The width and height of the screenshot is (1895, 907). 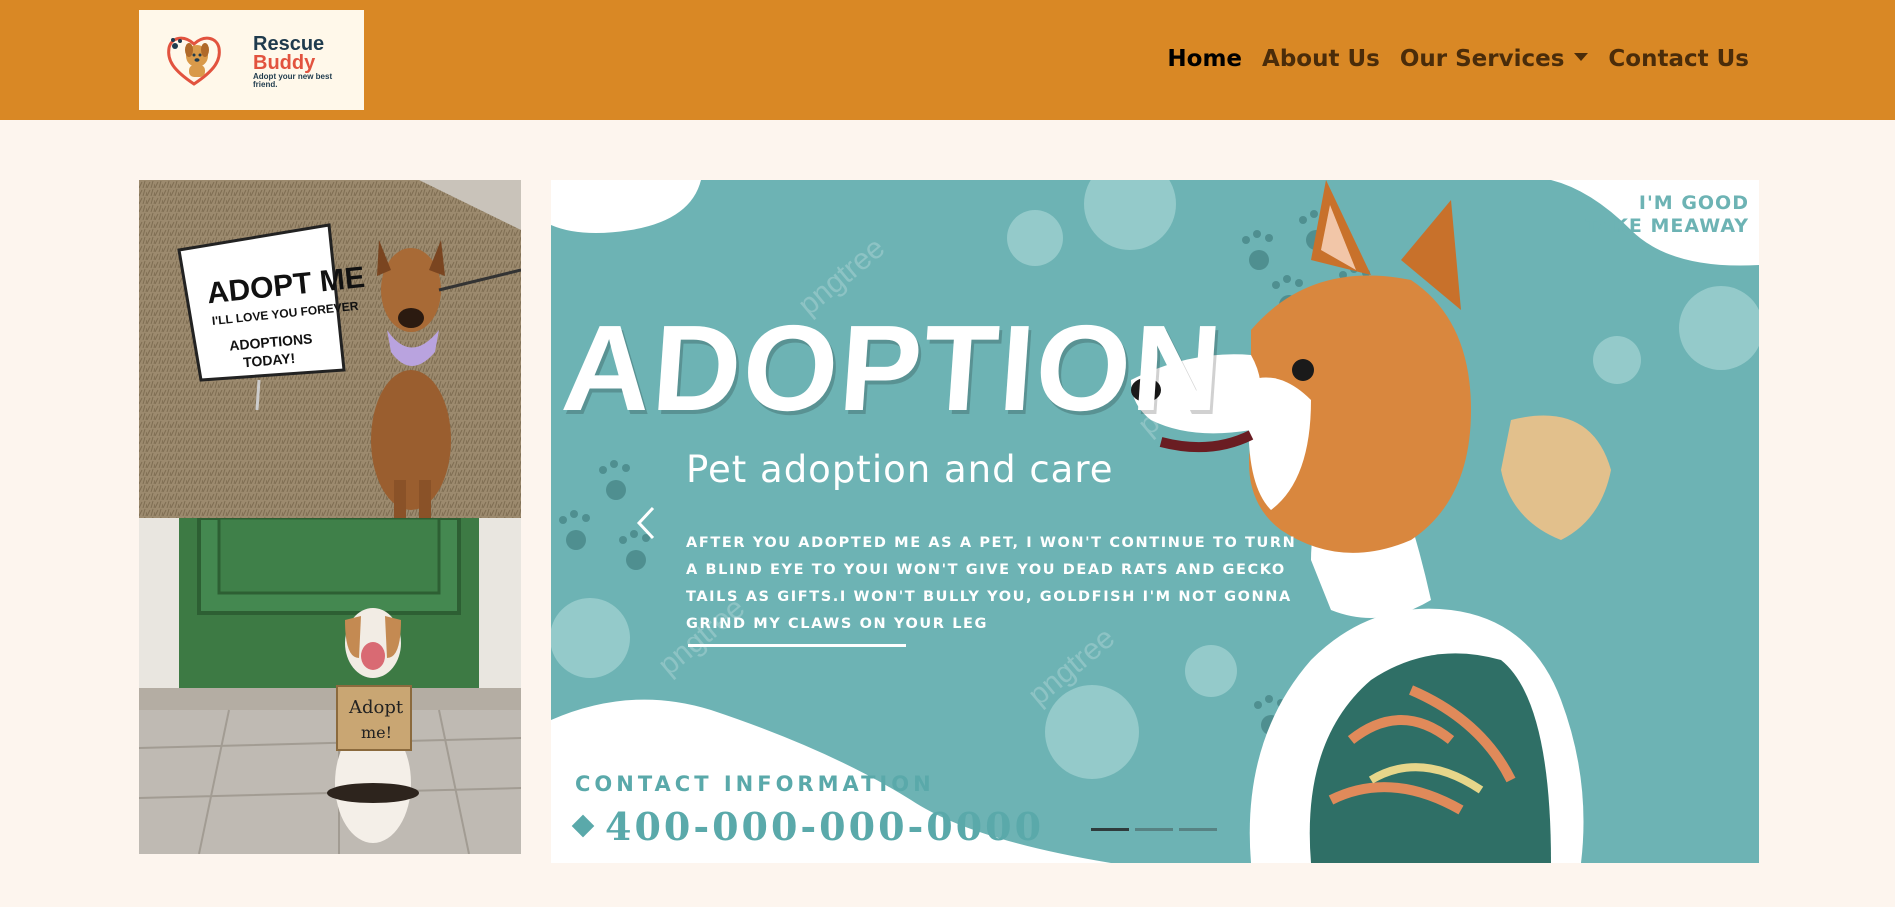 I want to click on corner-tagline-line1: I'M GOOD, so click(x=1693, y=203).